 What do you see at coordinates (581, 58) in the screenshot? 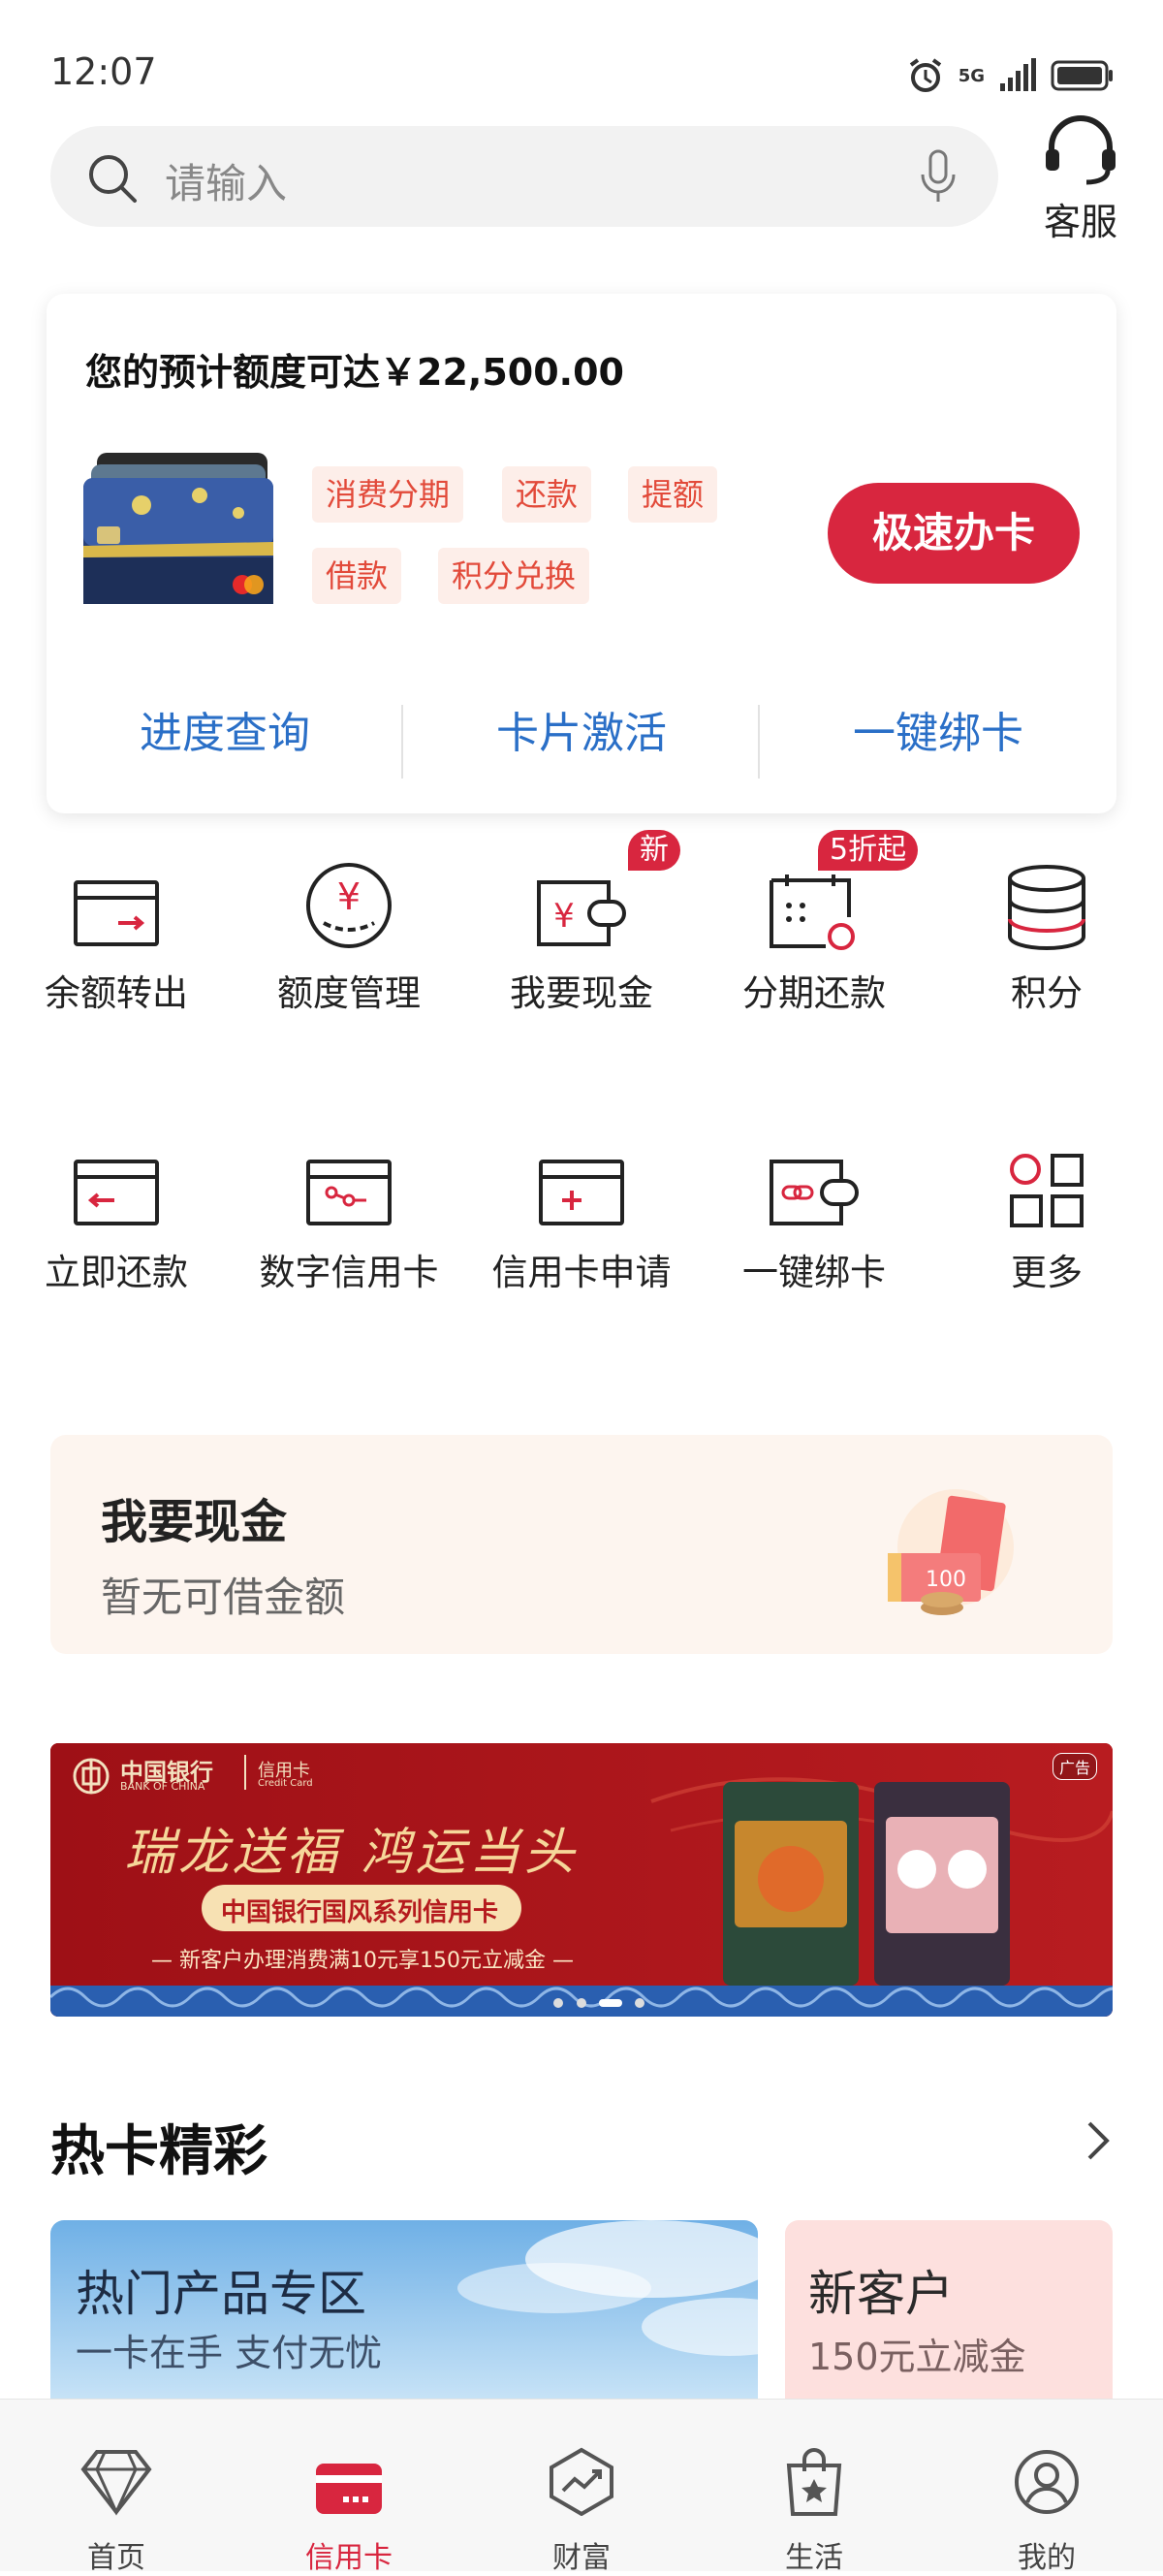
I see `status-bar: 12:07 5G` at bounding box center [581, 58].